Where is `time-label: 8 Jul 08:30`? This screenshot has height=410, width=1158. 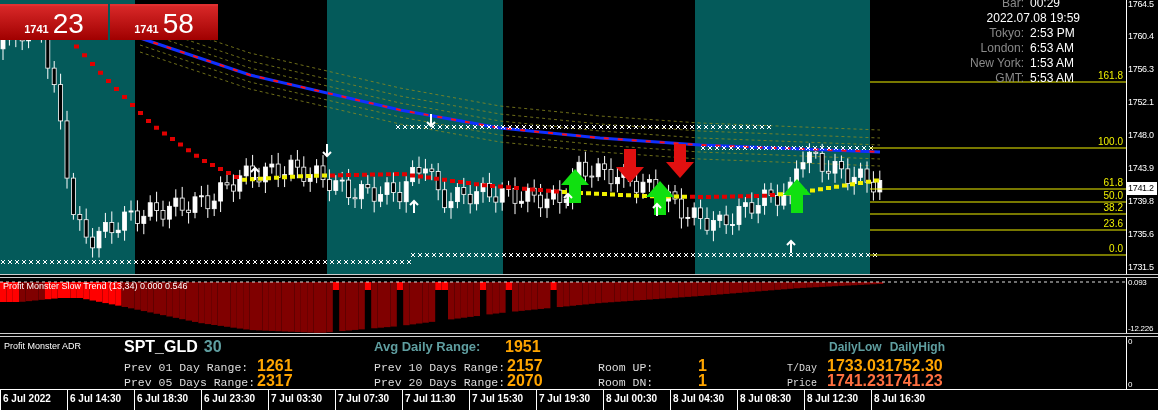 time-label: 8 Jul 08:30 is located at coordinates (767, 400).